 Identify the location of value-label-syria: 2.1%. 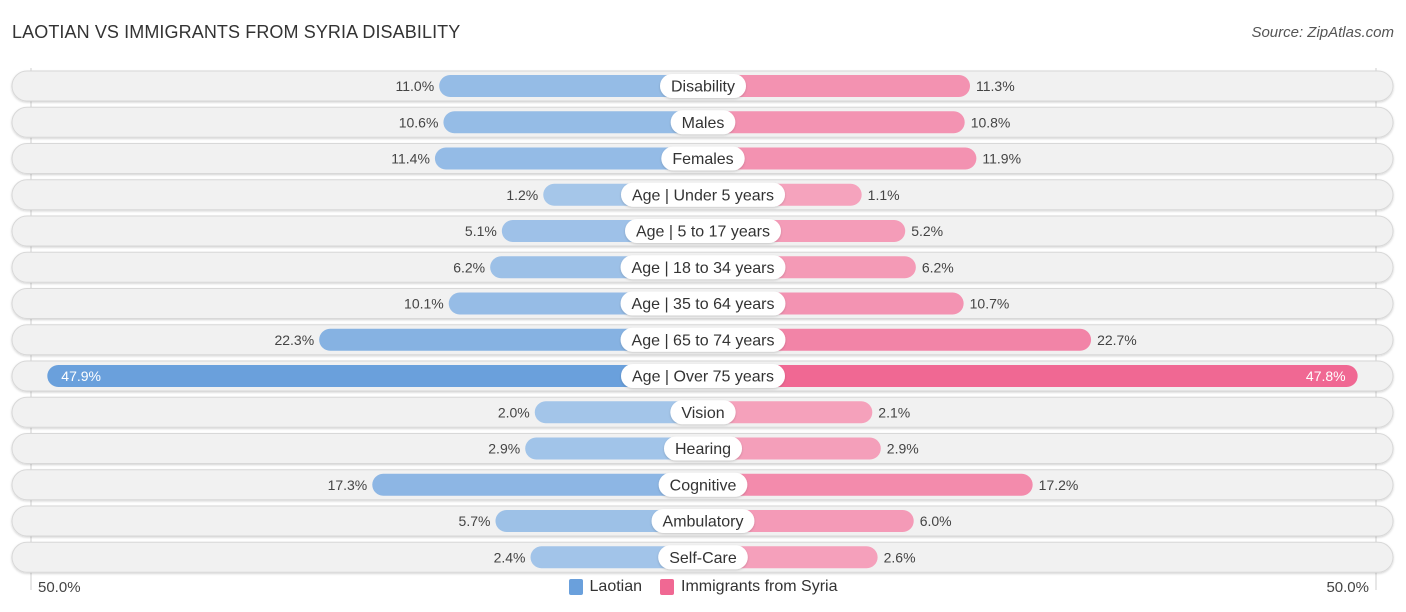
(894, 412).